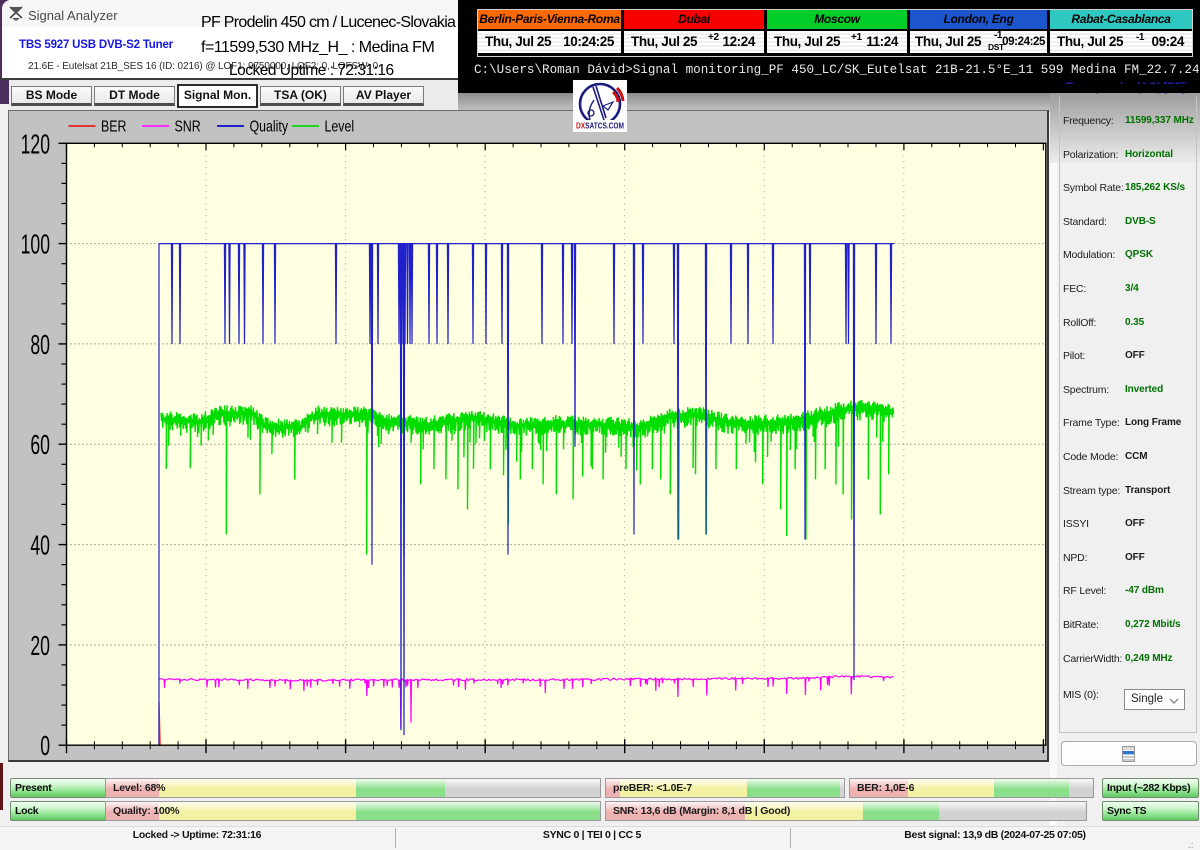 The height and width of the screenshot is (850, 1200). I want to click on svg-text: 60, so click(40, 444).